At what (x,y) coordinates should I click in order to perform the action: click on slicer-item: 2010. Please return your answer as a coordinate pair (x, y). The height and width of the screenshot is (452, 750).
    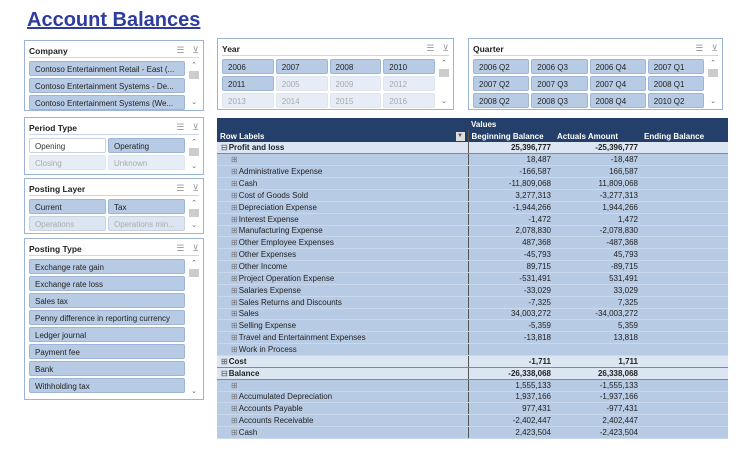
    Looking at the image, I should click on (409, 66).